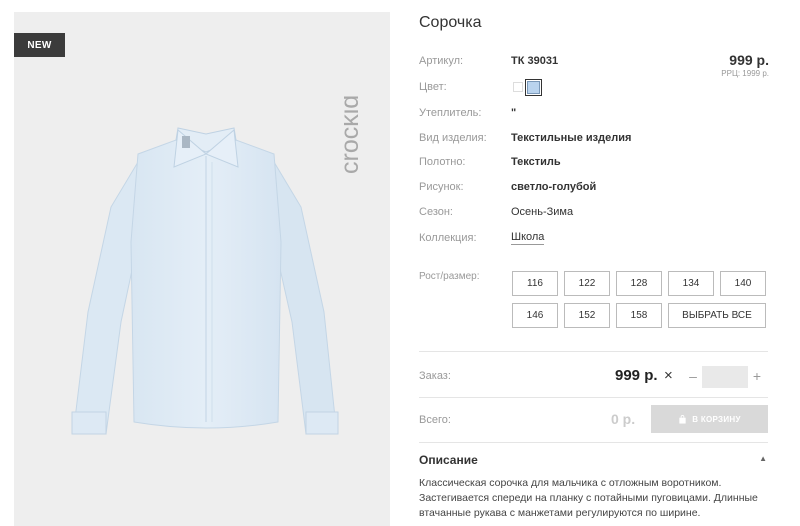  Describe the element at coordinates (668, 375) in the screenshot. I see `times-icon: ×` at that location.